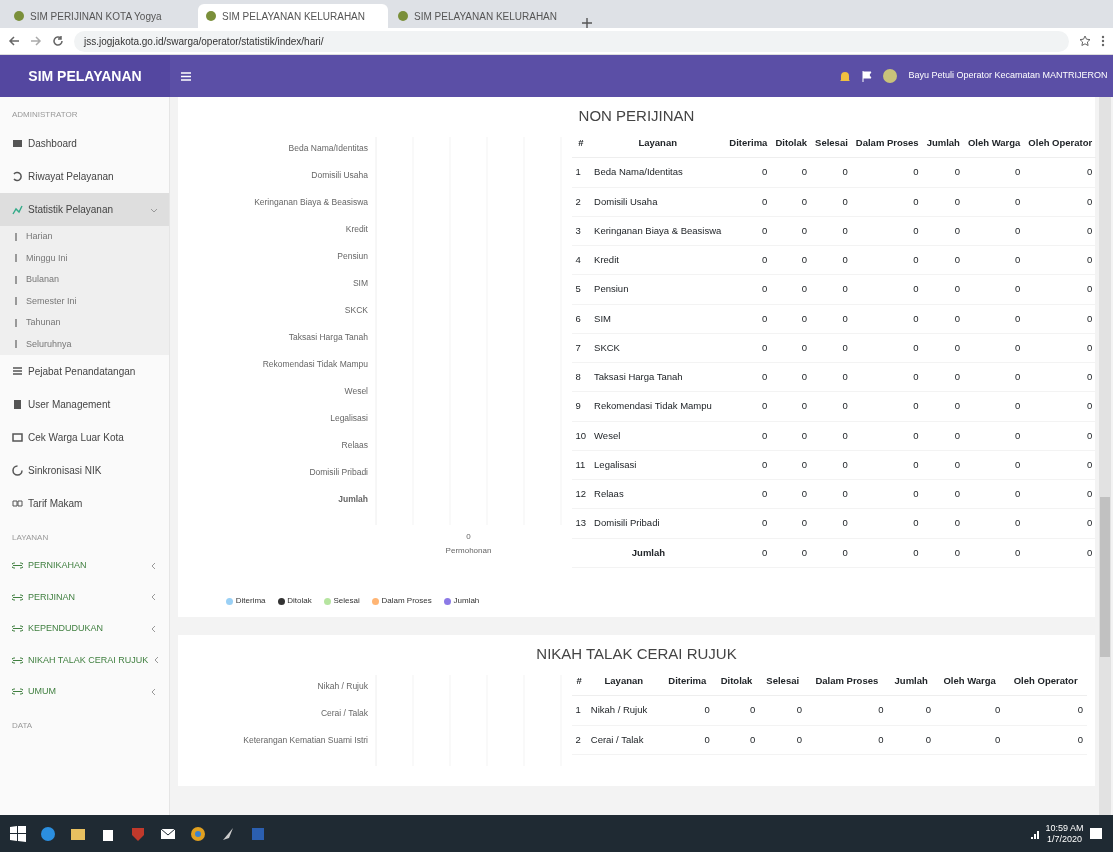  What do you see at coordinates (401, 601) in the screenshot?
I see `legend-item: Dalam Proses` at bounding box center [401, 601].